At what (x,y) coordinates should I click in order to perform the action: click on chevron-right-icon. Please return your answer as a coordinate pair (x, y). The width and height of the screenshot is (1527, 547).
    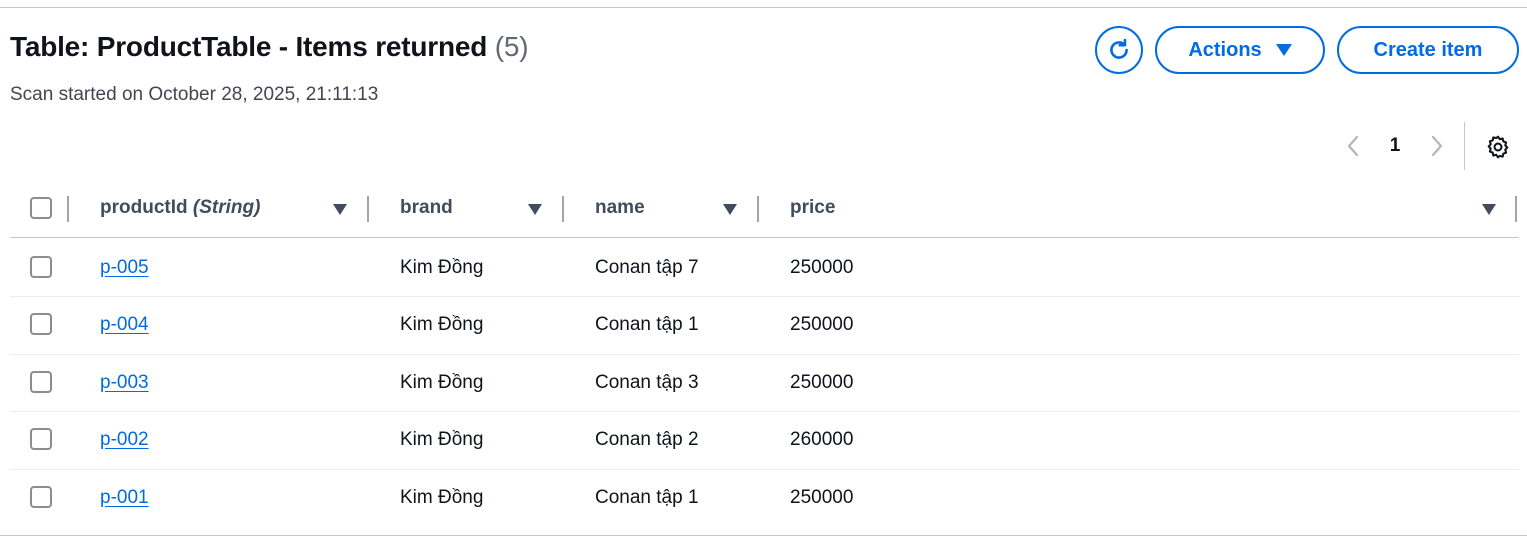
    Looking at the image, I should click on (1437, 146).